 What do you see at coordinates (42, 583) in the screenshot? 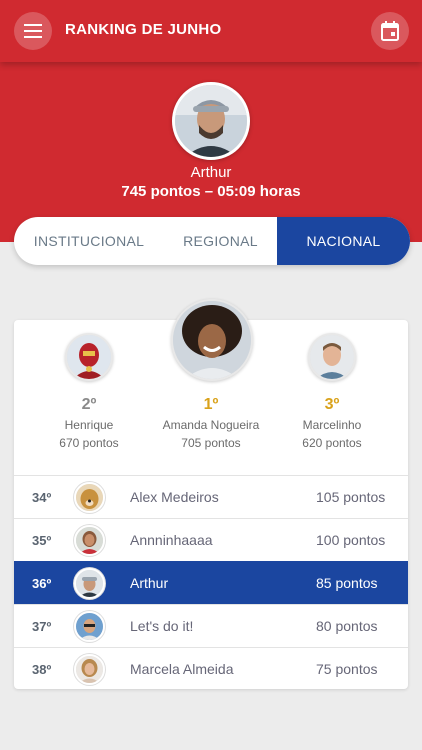
I see `ranking-position: 36º` at bounding box center [42, 583].